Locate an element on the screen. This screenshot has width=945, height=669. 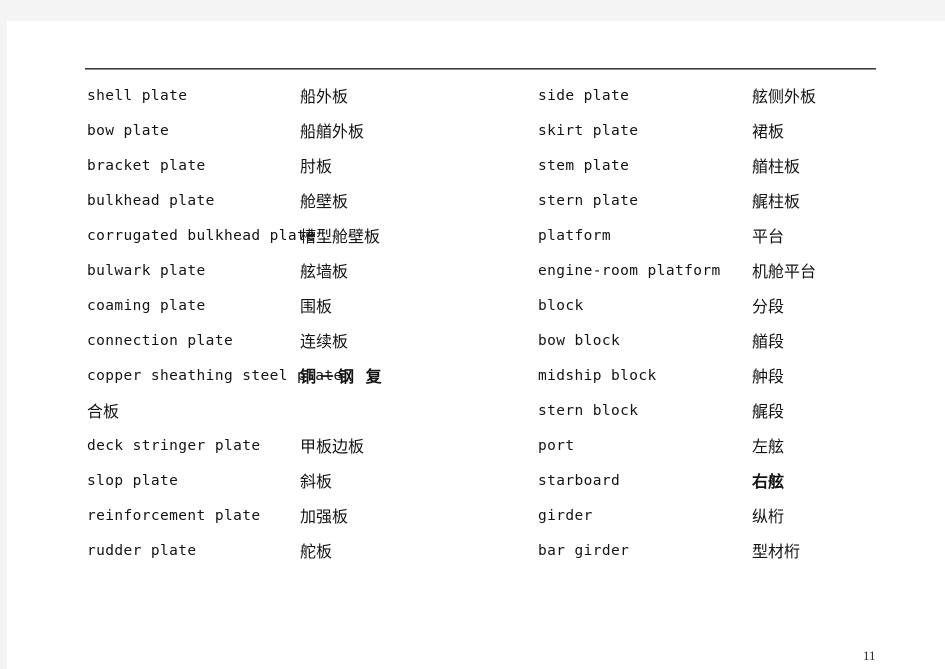
term-chinese: 机舱平台 is located at coordinates (784, 271).